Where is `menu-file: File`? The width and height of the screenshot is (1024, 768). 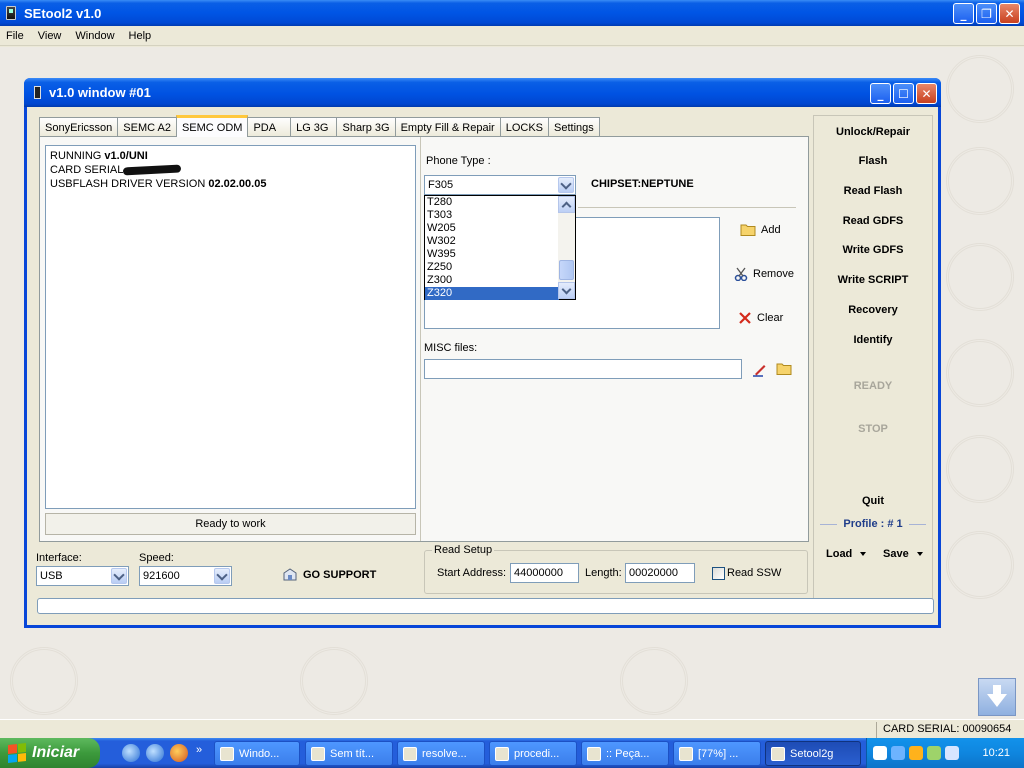
menu-file: File is located at coordinates (15, 36).